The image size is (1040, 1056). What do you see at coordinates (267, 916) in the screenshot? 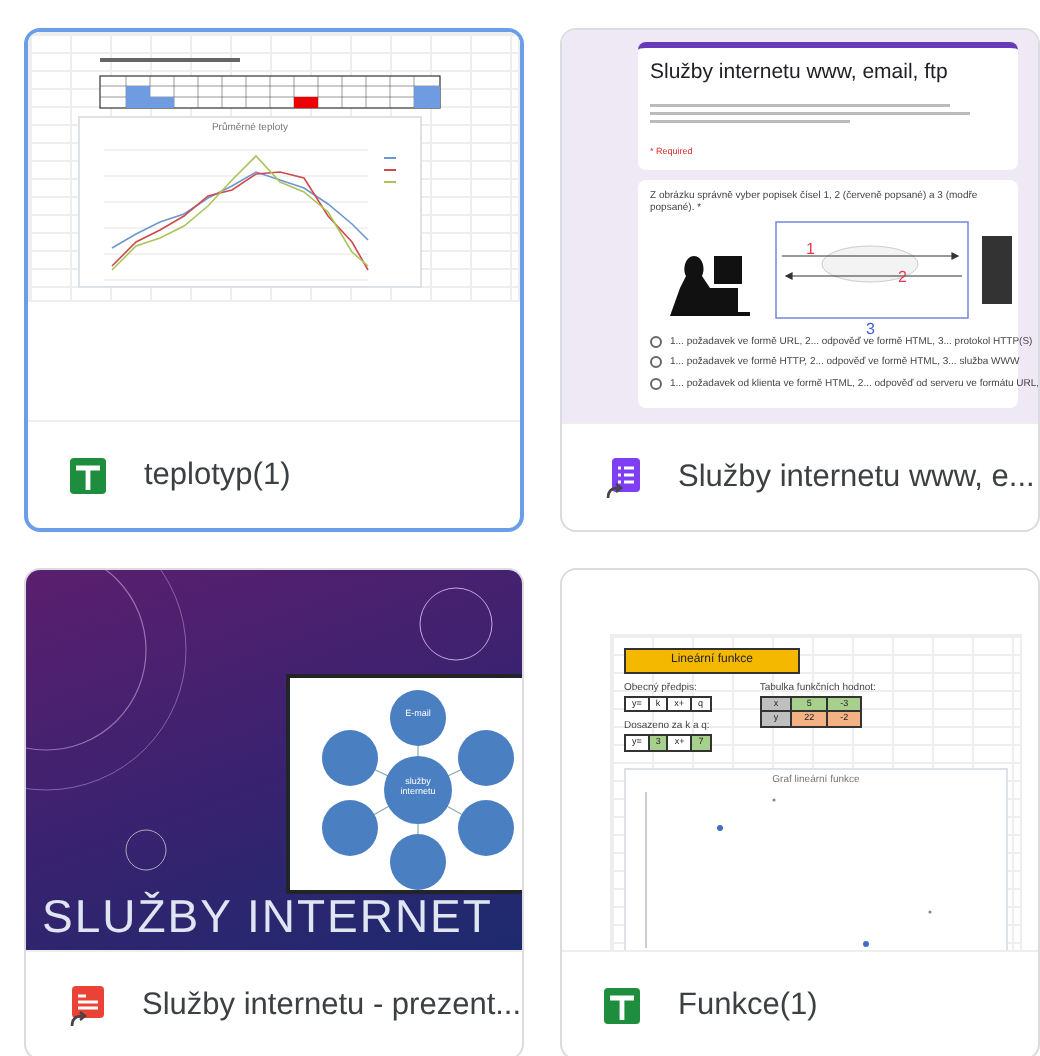
I see `slide-title: SLUŽBY INTERNET` at bounding box center [267, 916].